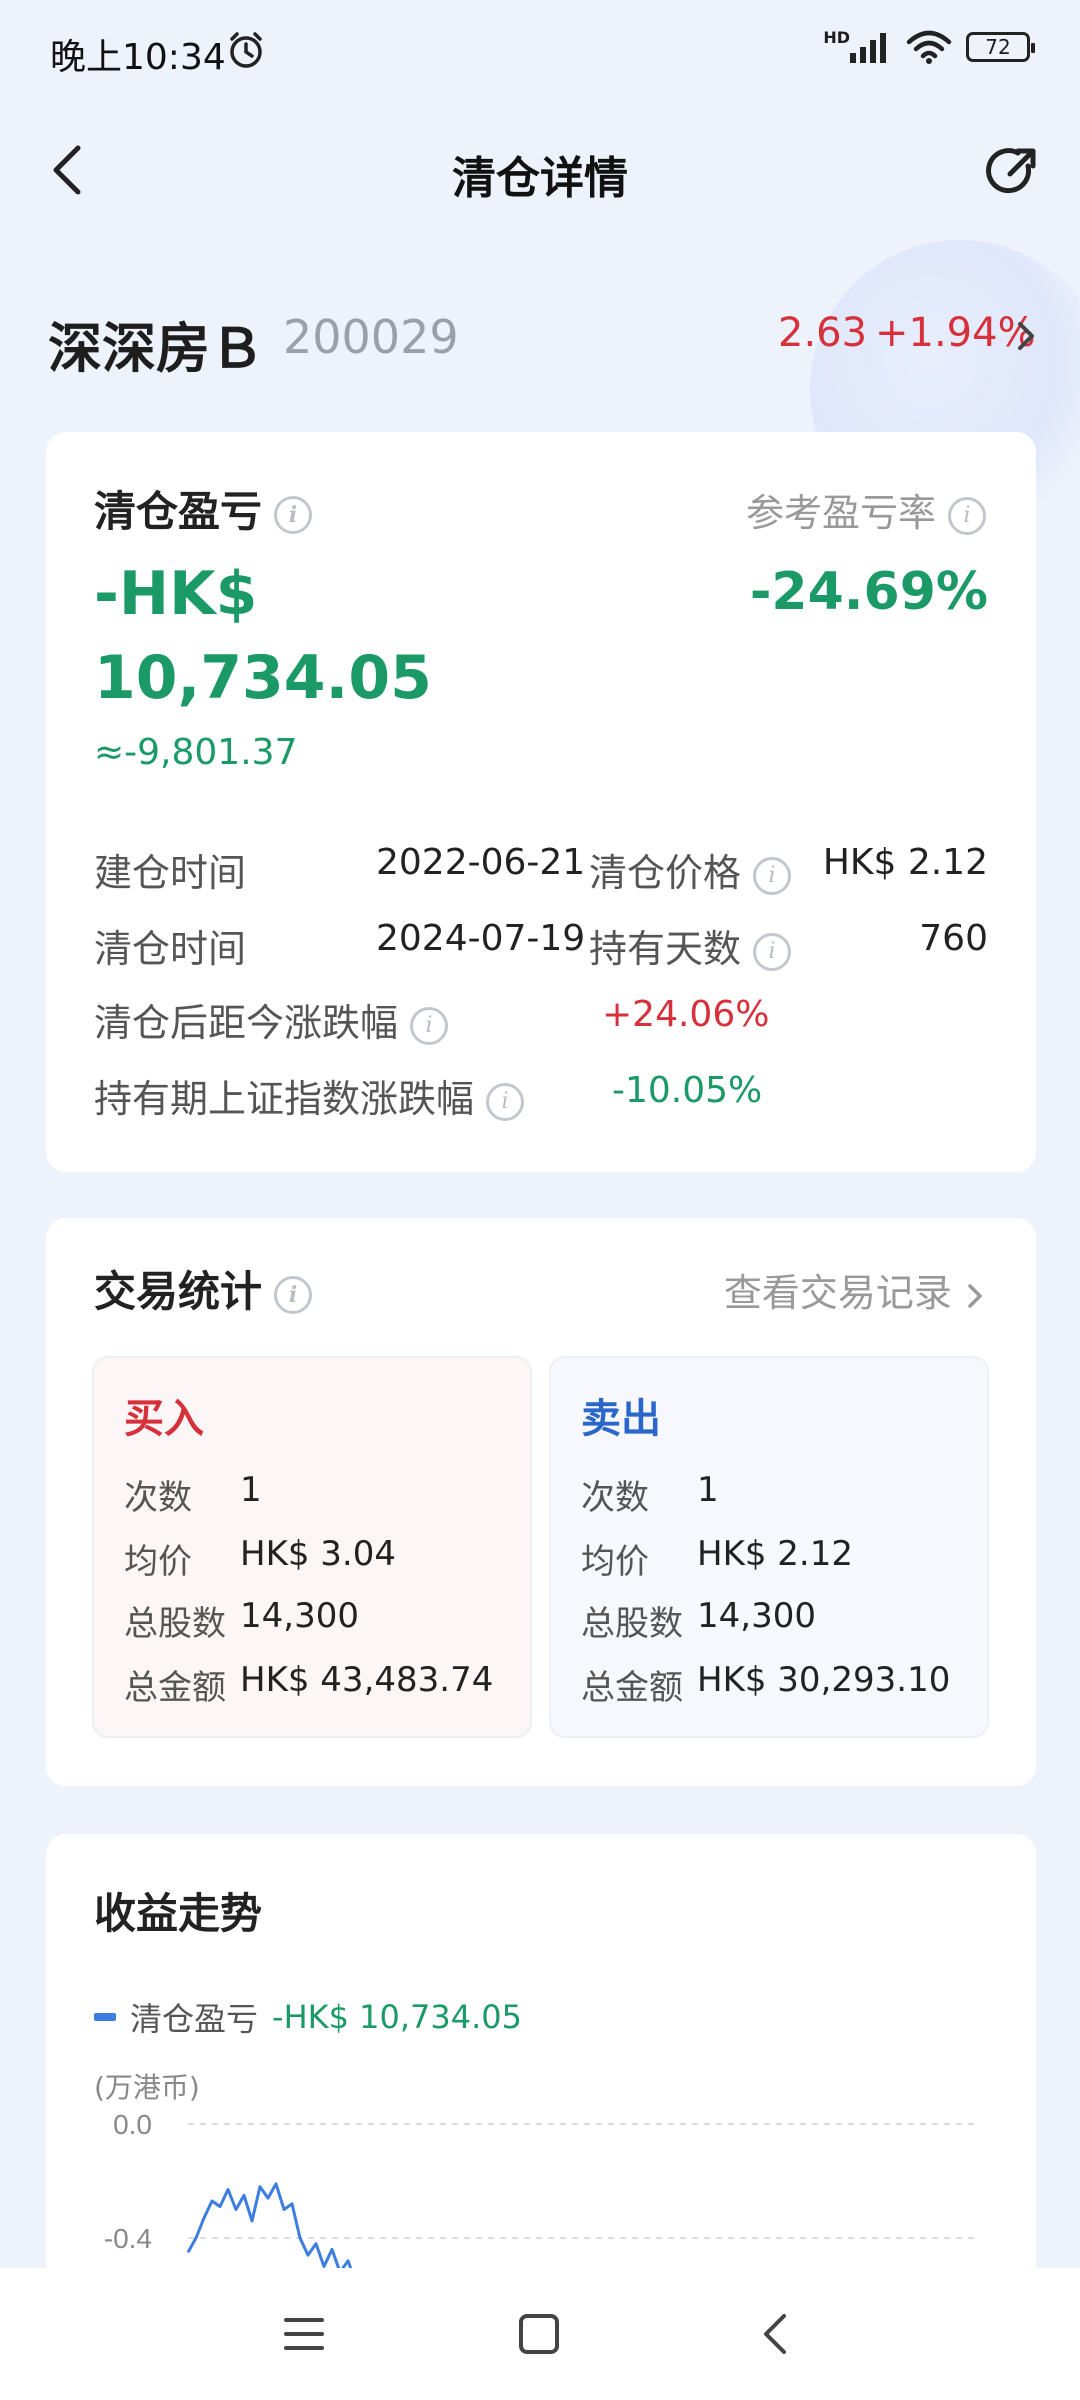 The width and height of the screenshot is (1080, 2400). What do you see at coordinates (481, 862) in the screenshot?
I see `open-time-value: 2022-06-21` at bounding box center [481, 862].